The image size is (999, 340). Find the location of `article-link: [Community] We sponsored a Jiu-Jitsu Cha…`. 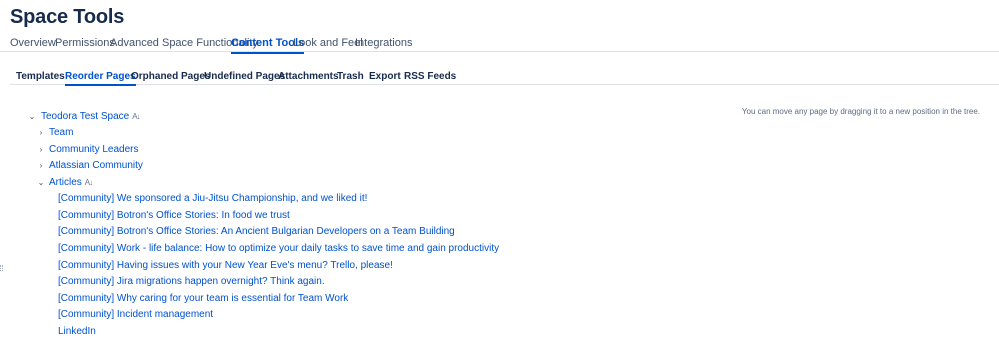

article-link: [Community] We sponsored a Jiu-Jitsu Cha… is located at coordinates (212, 198).